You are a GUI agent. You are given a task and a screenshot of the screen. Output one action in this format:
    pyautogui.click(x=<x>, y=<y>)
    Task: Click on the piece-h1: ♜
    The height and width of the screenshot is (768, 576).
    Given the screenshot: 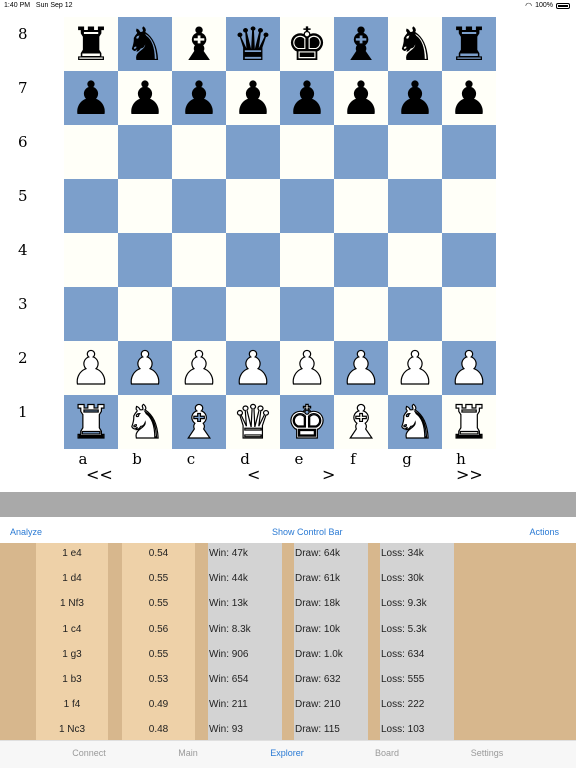 What is the action you would take?
    pyautogui.click(x=469, y=421)
    